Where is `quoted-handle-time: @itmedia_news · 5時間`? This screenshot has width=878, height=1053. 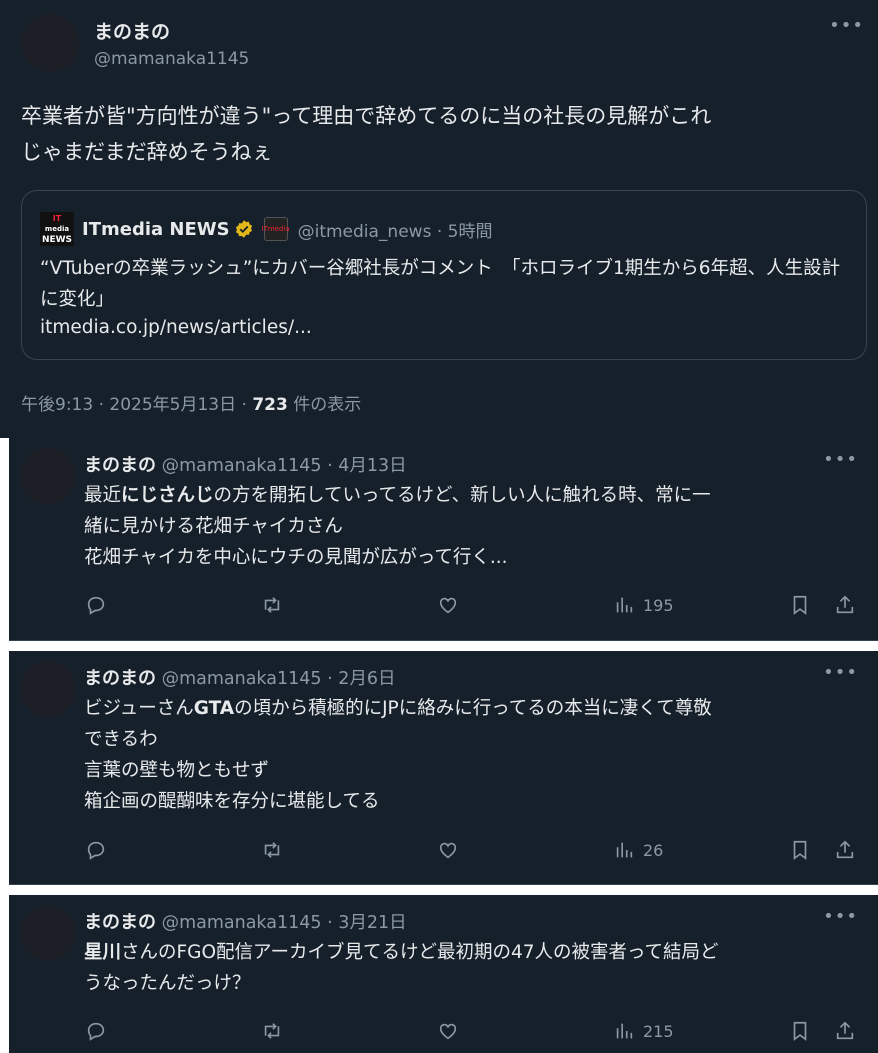
quoted-handle-time: @itmedia_news · 5時間 is located at coordinates (395, 229).